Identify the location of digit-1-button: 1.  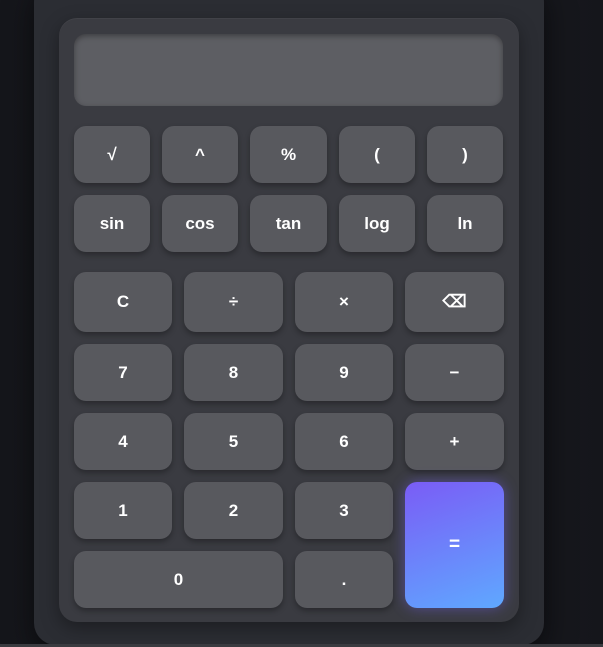
(123, 510).